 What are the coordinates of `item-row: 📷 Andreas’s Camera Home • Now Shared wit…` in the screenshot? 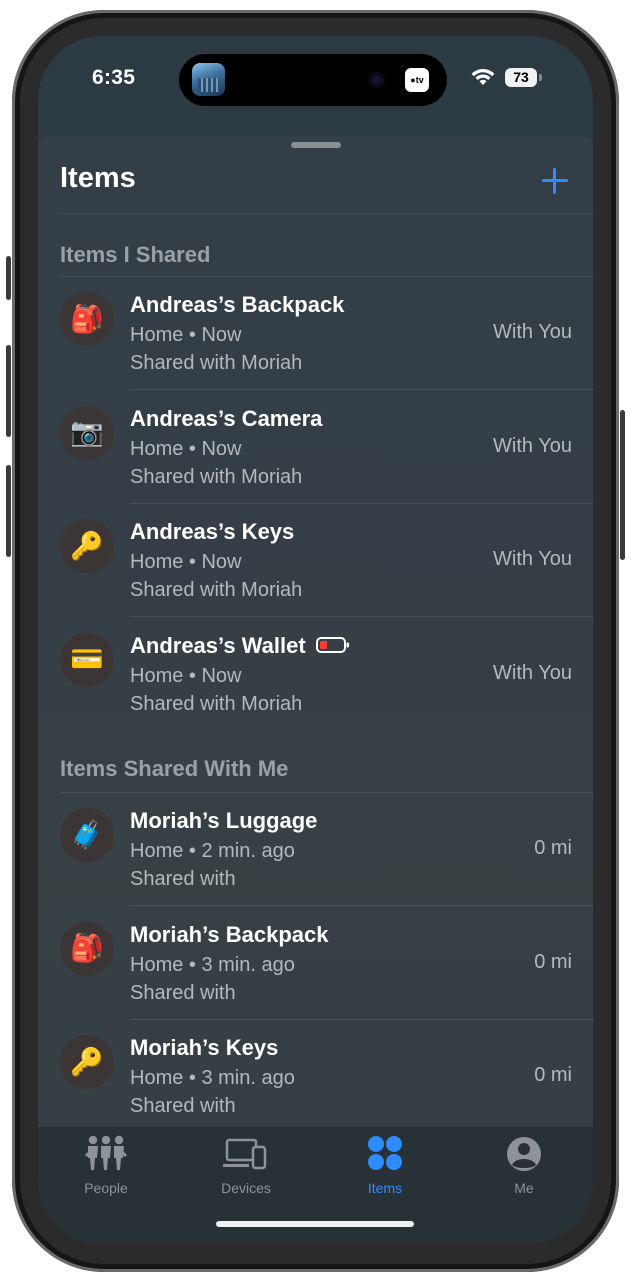 It's located at (315, 447).